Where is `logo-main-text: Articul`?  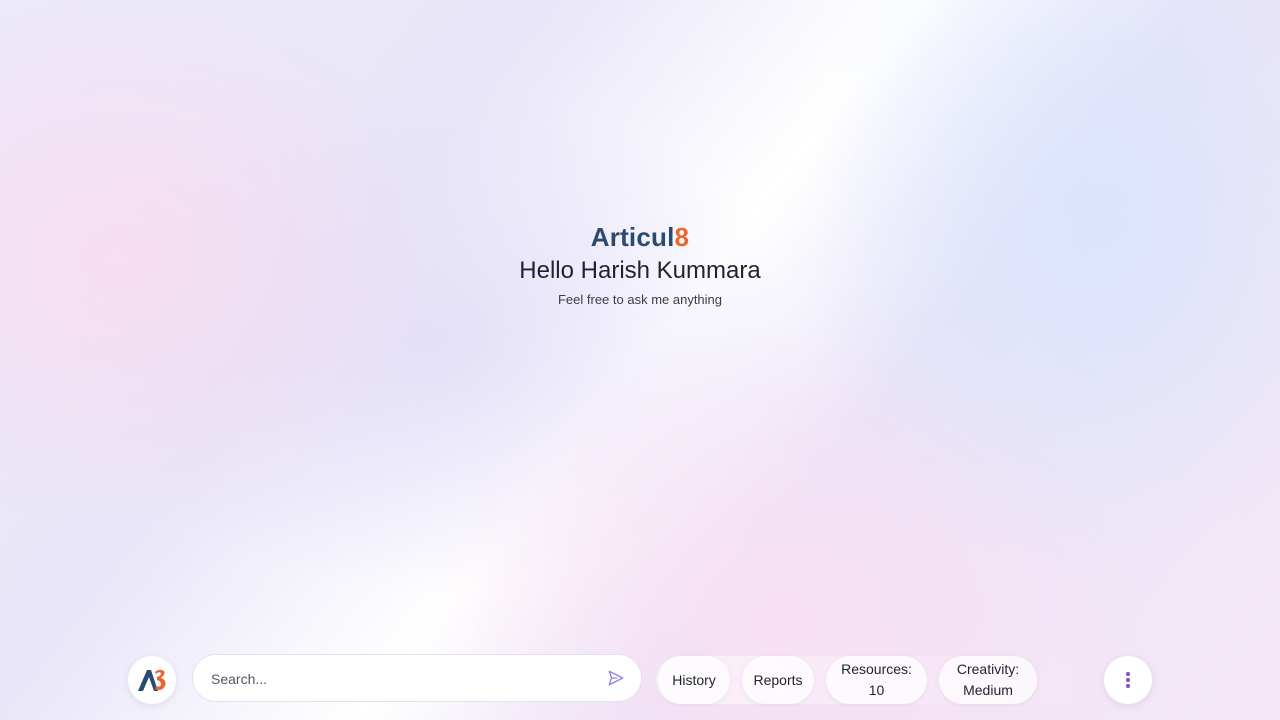
logo-main-text: Articul is located at coordinates (632, 237).